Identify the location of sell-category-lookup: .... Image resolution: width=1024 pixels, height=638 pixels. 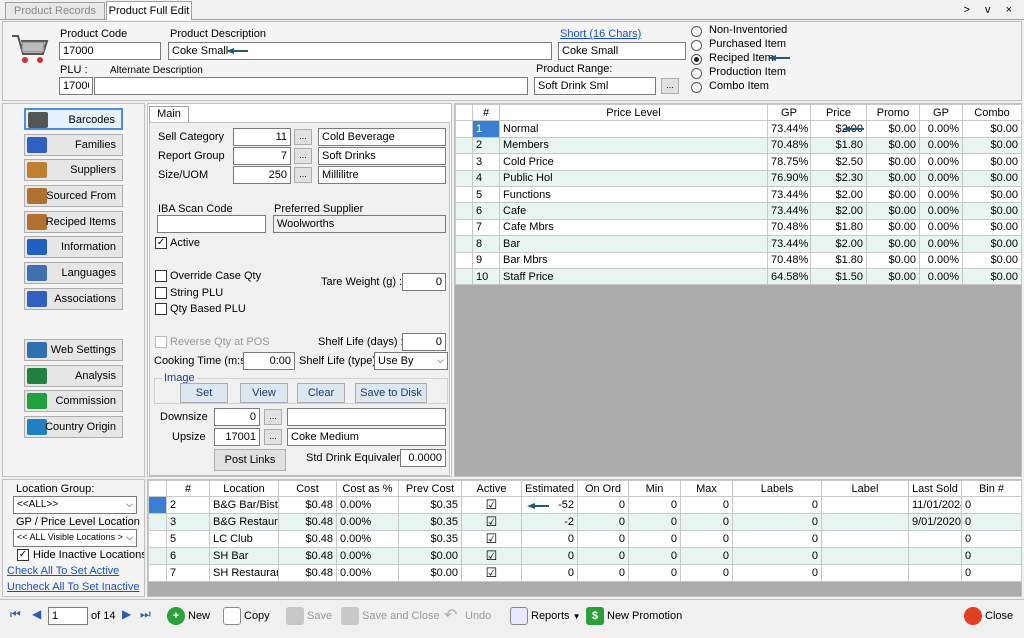
(303, 137).